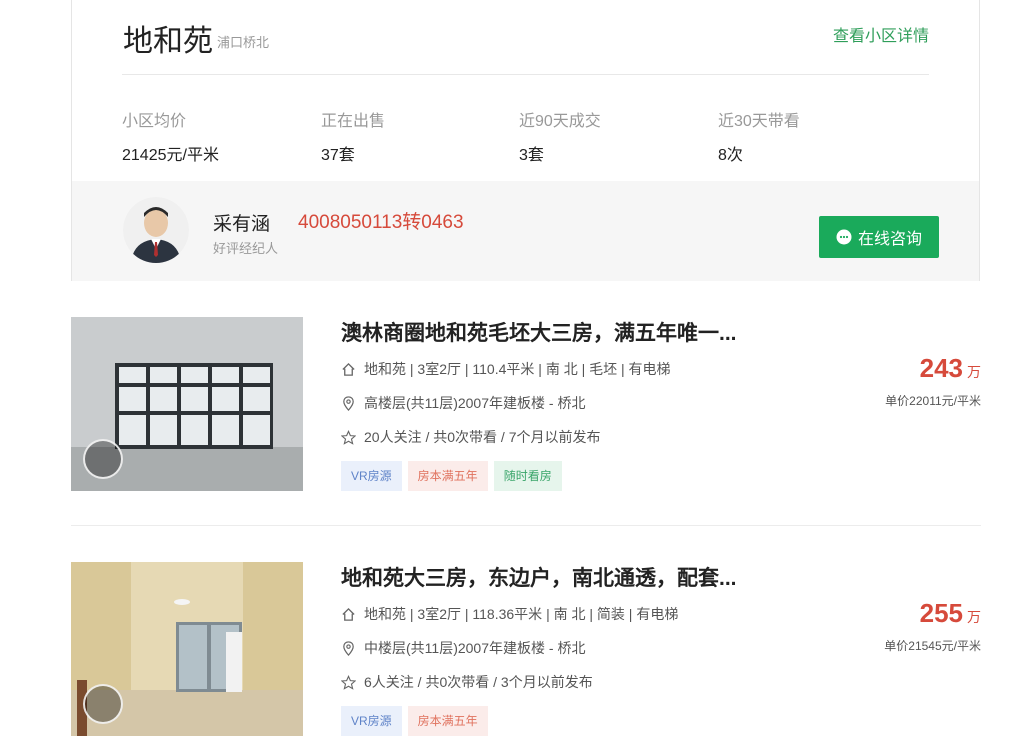 This screenshot has height=738, width=1021. I want to click on listing-tags: VR房源 房本满五年 随时看房, so click(451, 476).